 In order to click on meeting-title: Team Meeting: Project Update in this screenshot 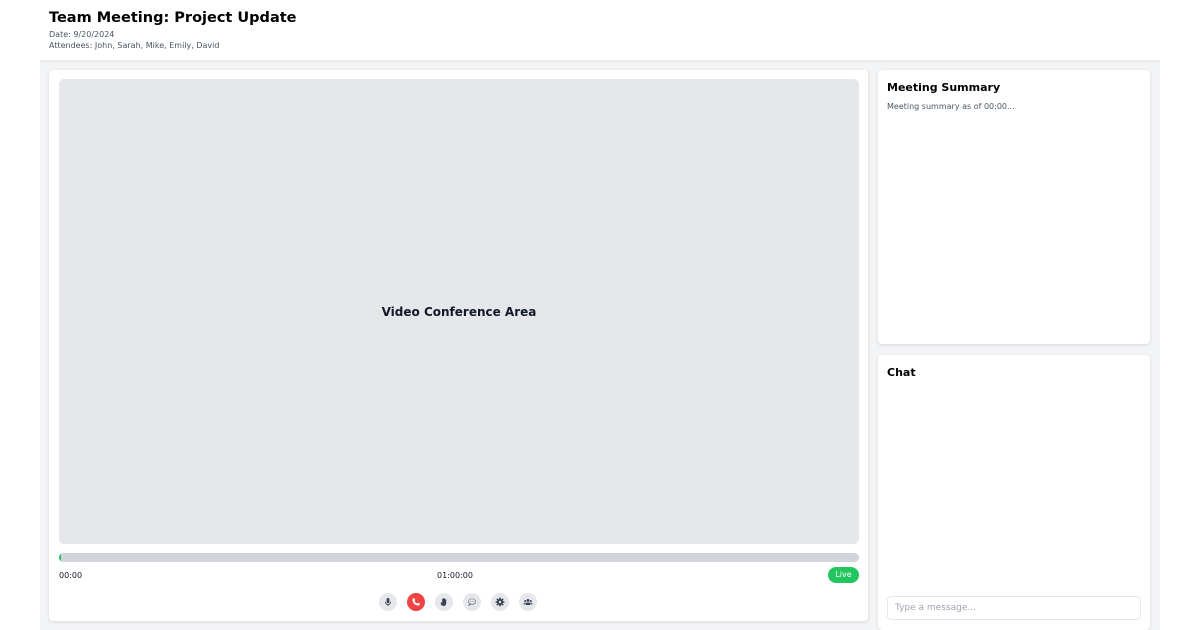, I will do `click(173, 18)`.